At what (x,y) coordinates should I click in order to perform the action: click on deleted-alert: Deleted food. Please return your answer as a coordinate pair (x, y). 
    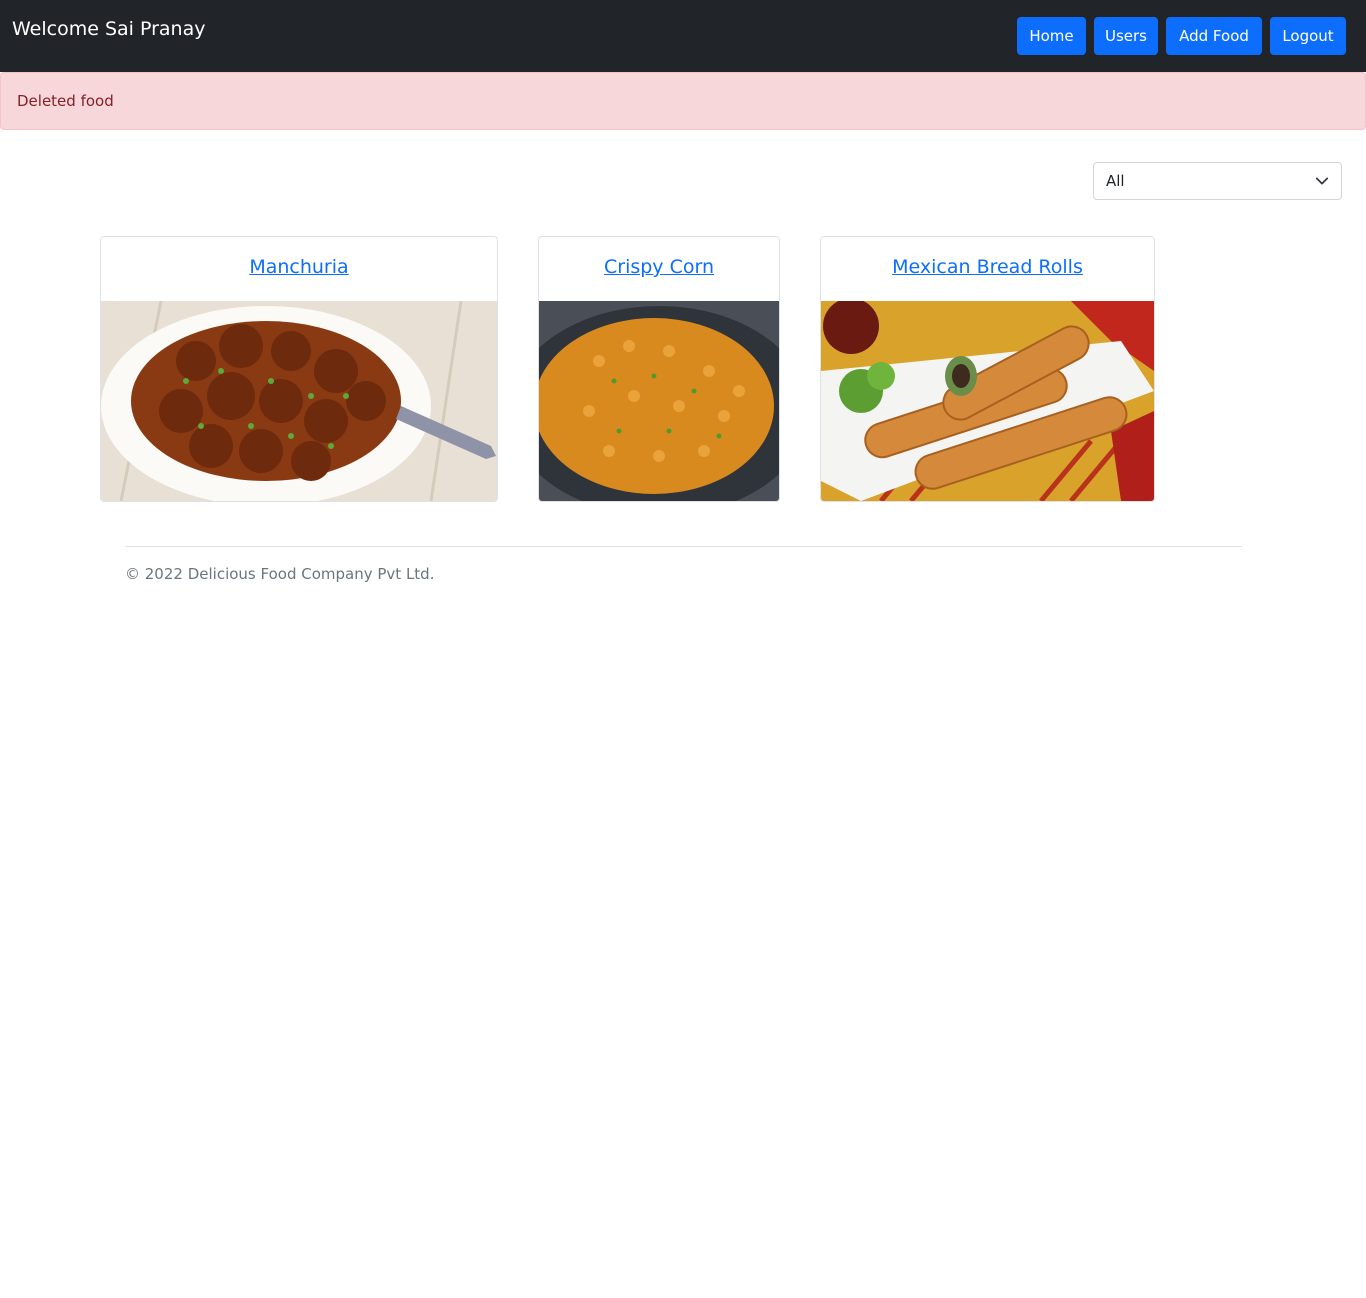
    Looking at the image, I should click on (683, 101).